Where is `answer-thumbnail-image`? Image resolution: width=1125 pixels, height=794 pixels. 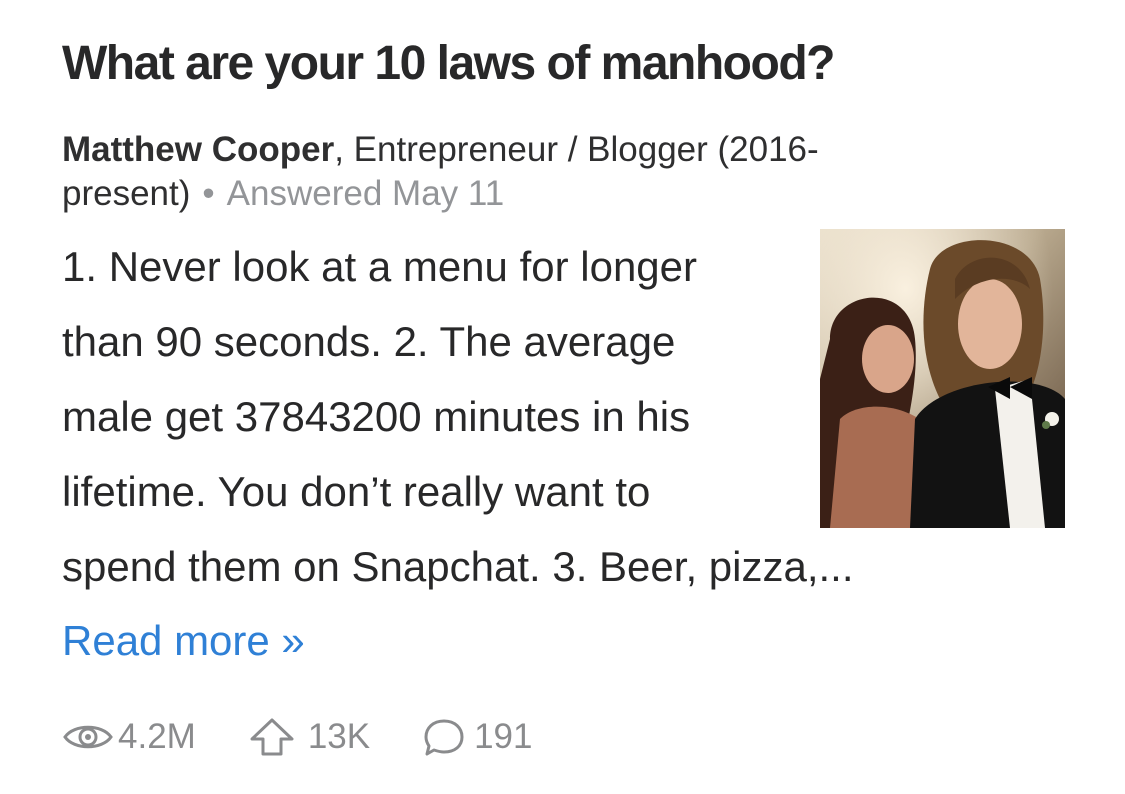
answer-thumbnail-image is located at coordinates (942, 378).